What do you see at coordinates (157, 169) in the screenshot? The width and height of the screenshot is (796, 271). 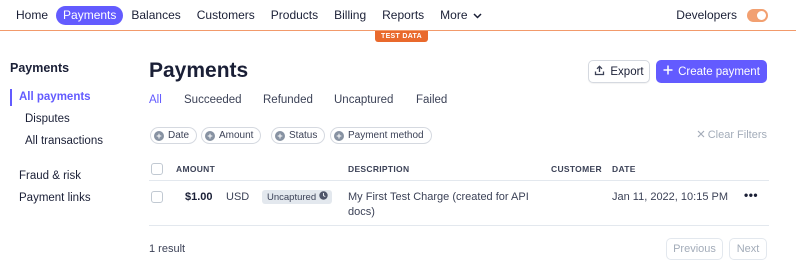 I see `select-all-checkbox` at bounding box center [157, 169].